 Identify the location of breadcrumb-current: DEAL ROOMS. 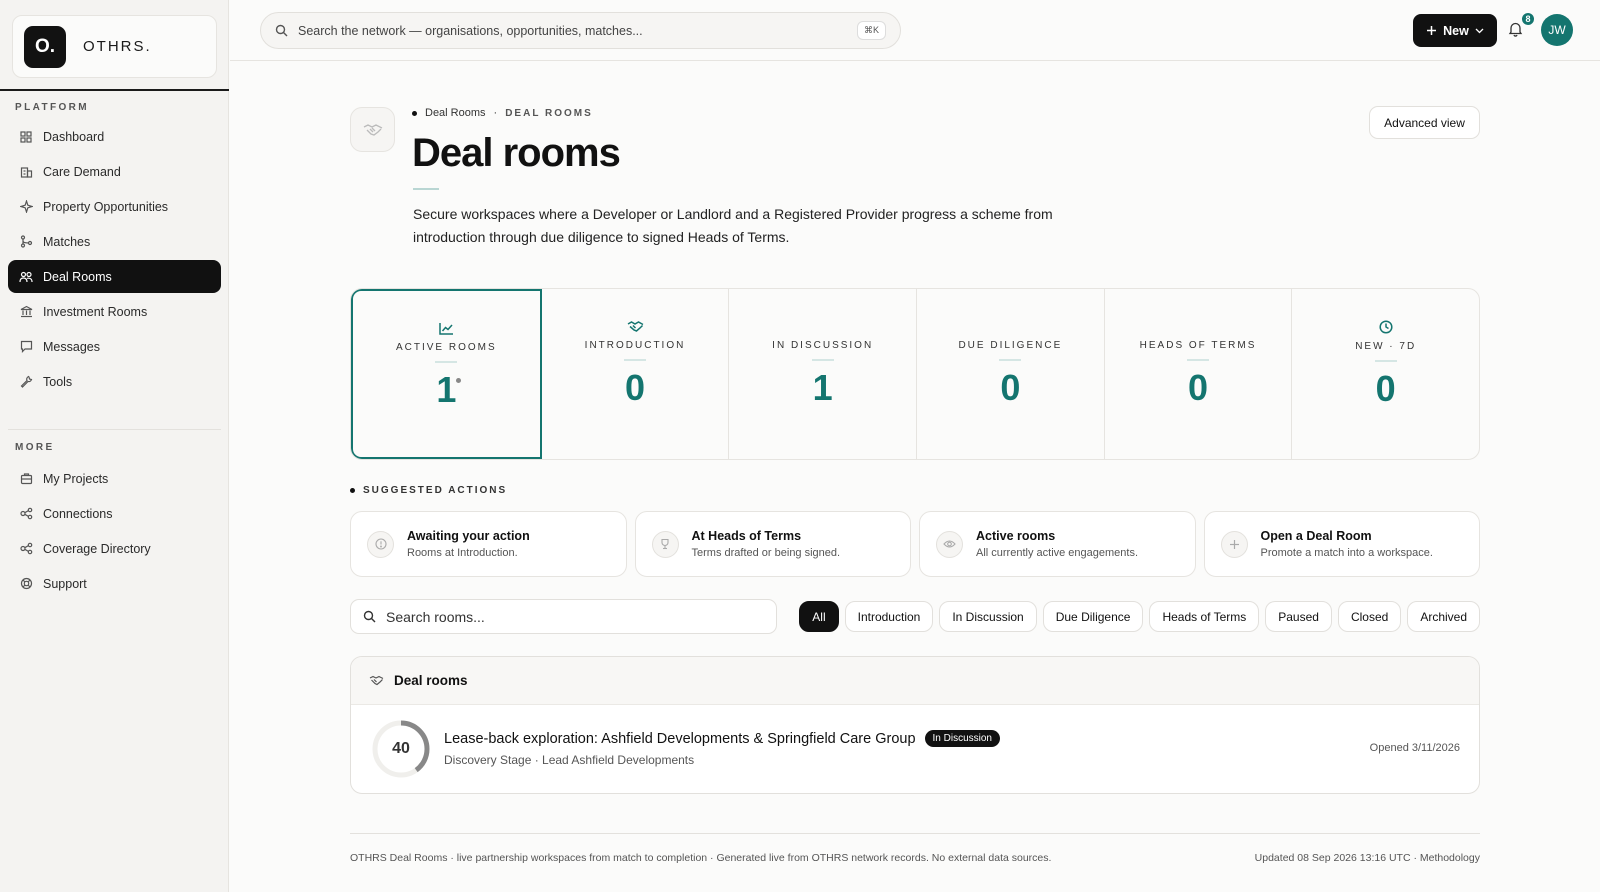
(549, 113).